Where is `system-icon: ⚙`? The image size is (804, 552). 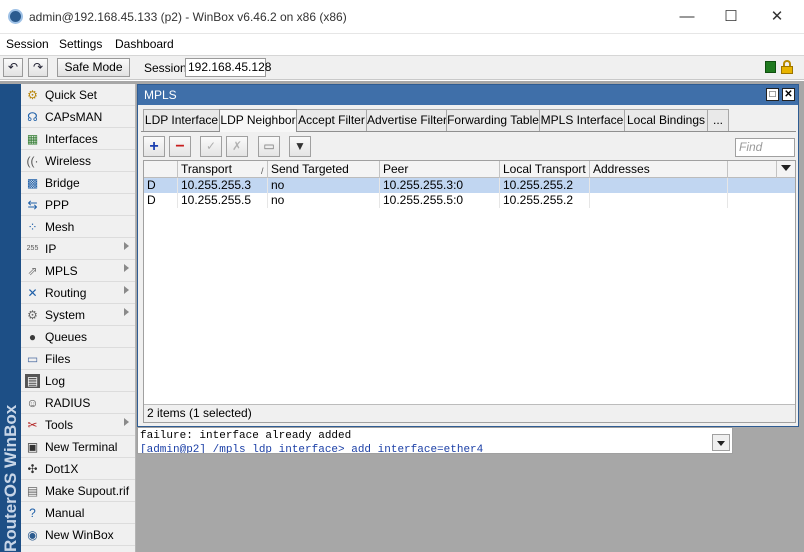 system-icon: ⚙ is located at coordinates (32, 315).